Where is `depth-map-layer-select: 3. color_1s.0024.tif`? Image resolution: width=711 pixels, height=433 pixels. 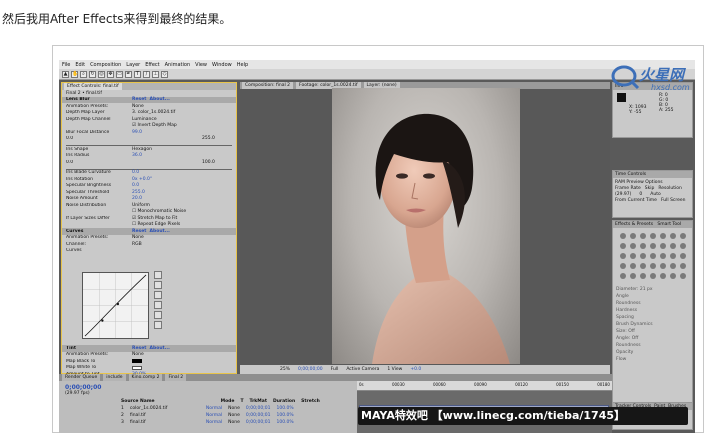
depth-map-layer-select: 3. color_1s.0024.tif is located at coordinates (153, 112).